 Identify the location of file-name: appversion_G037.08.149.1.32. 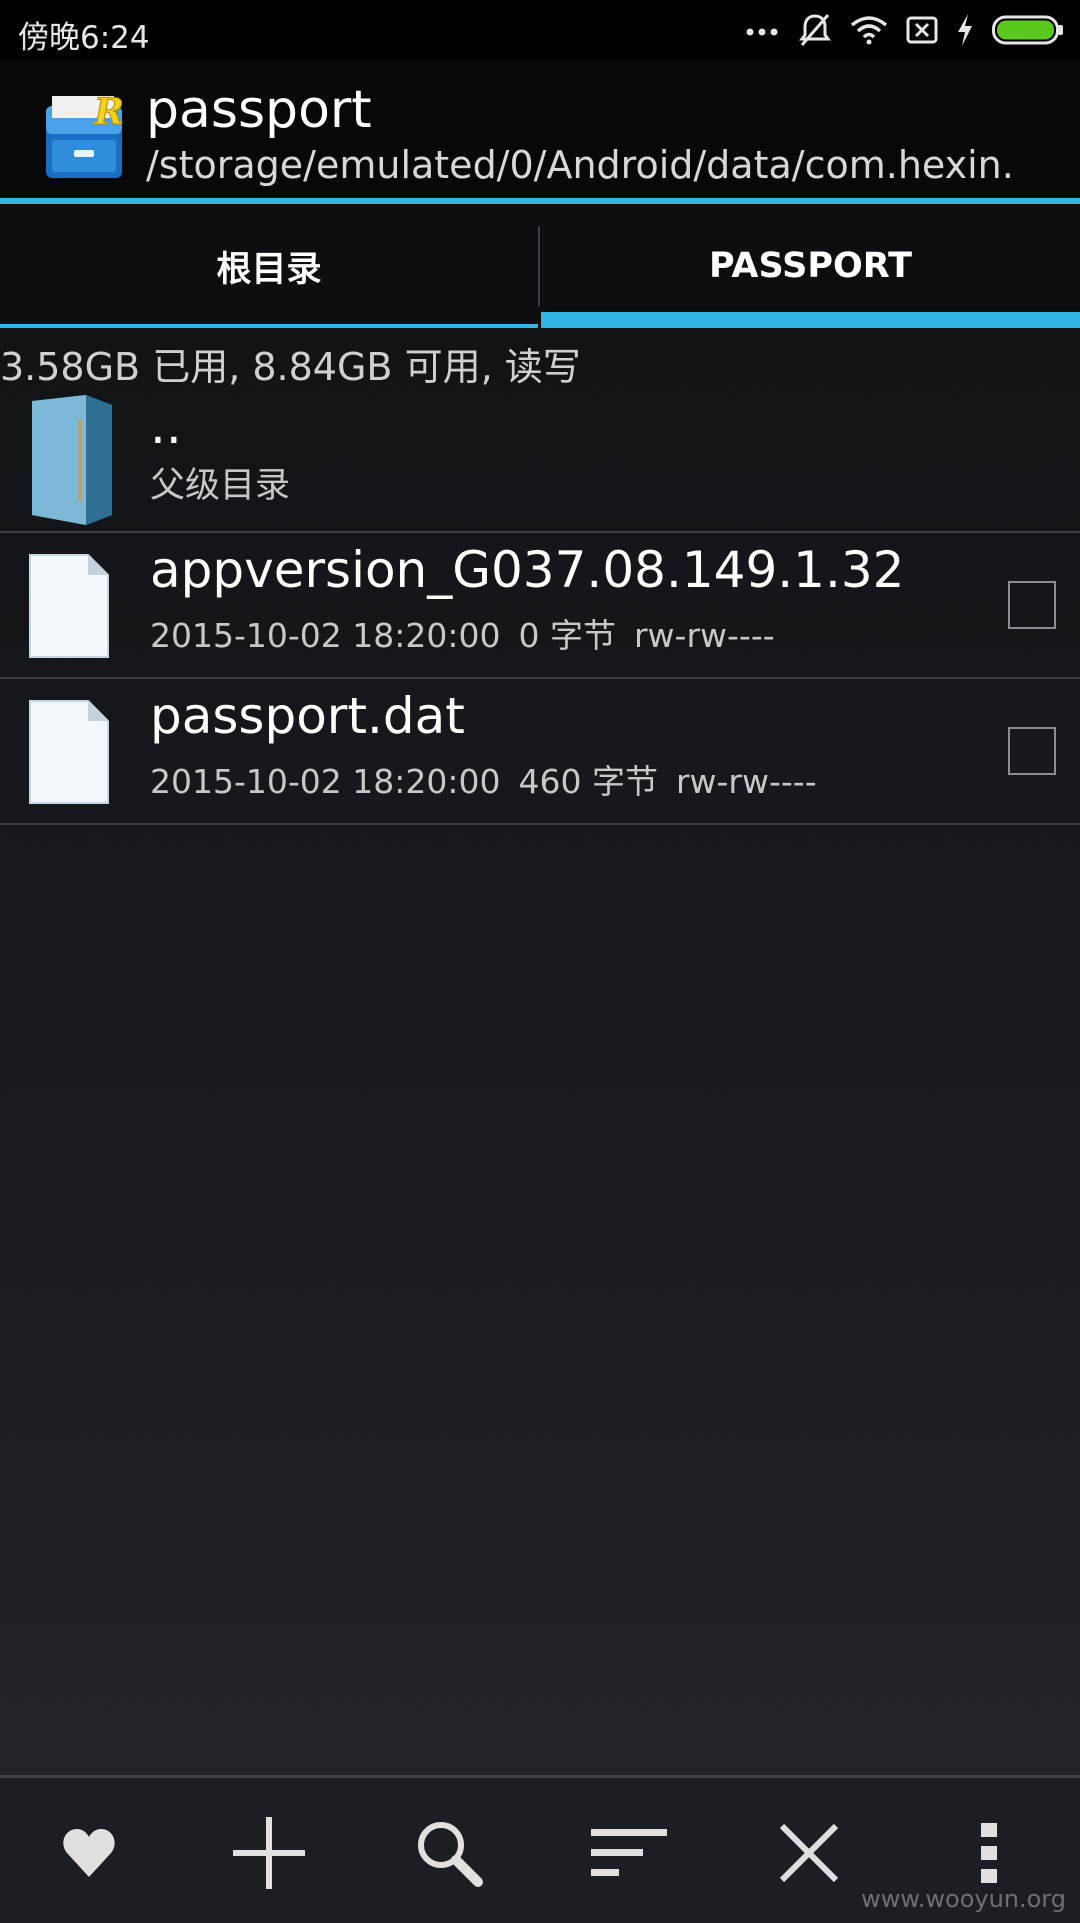
(527, 570).